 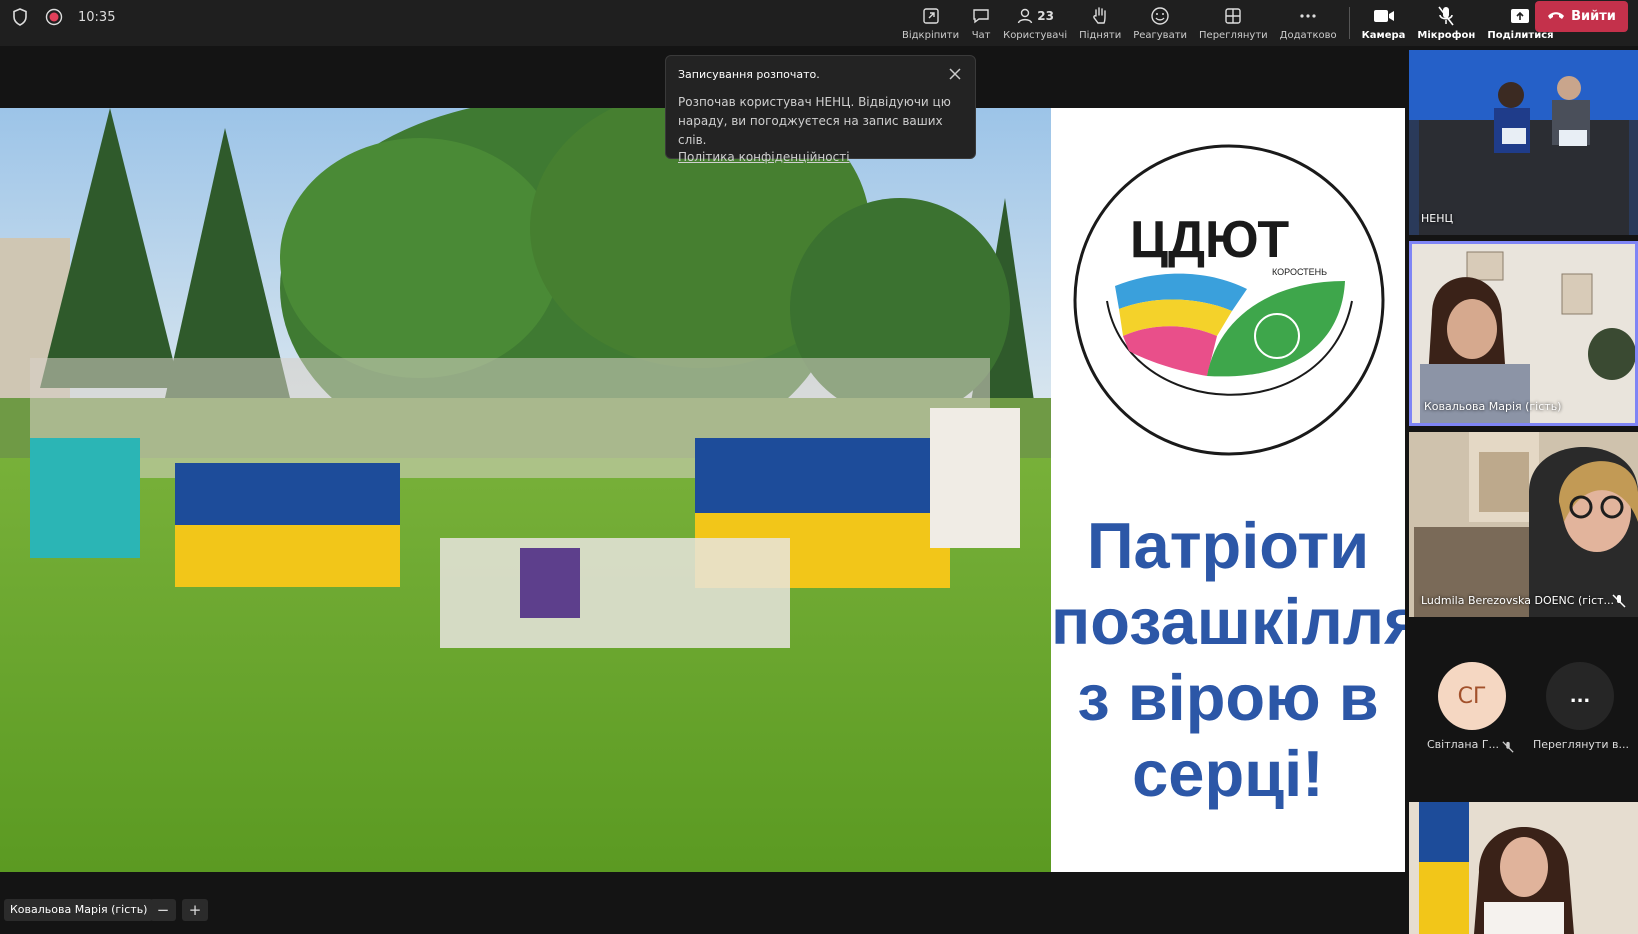 I want to click on react-button: Реагувати, so click(x=1160, y=23).